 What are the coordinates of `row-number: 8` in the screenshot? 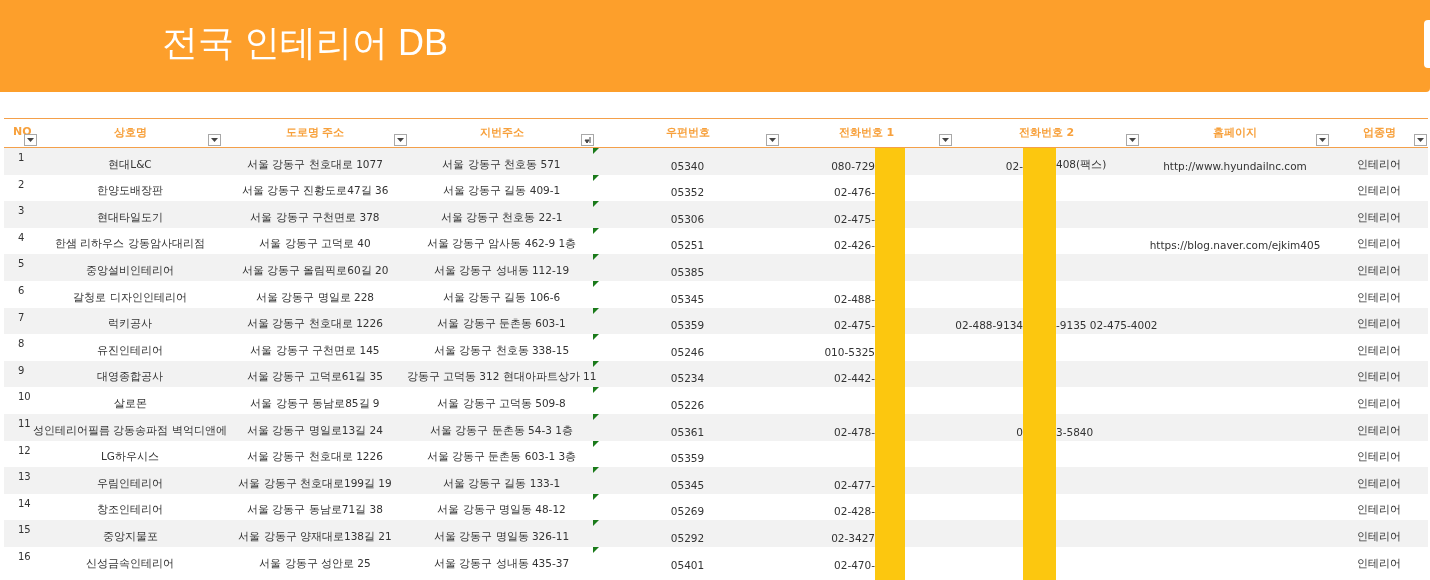 It's located at (21, 344).